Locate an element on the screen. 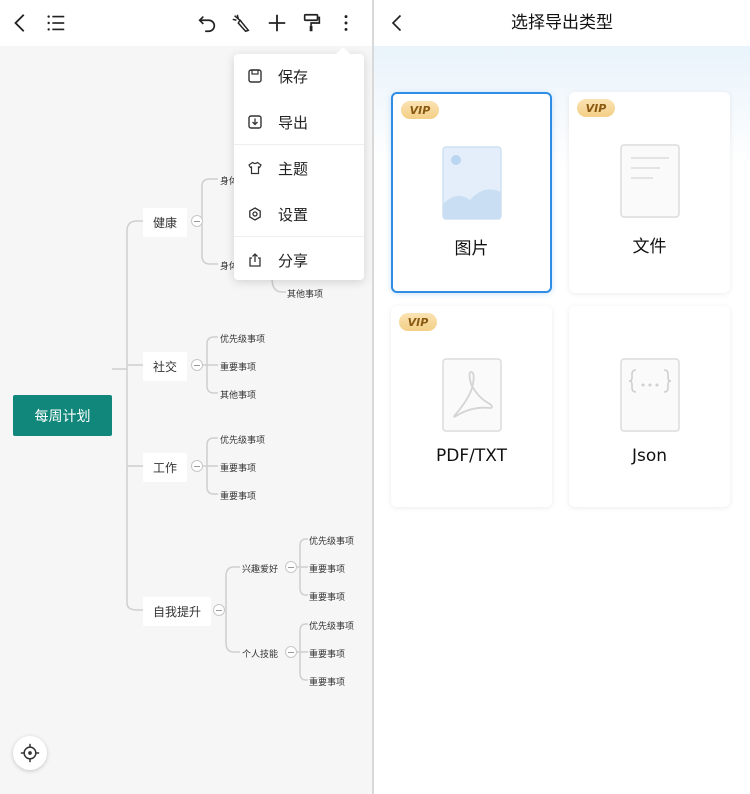 This screenshot has height=794, width=750. more-menu: 保存 导出 主题 设置 分享 is located at coordinates (299, 164).